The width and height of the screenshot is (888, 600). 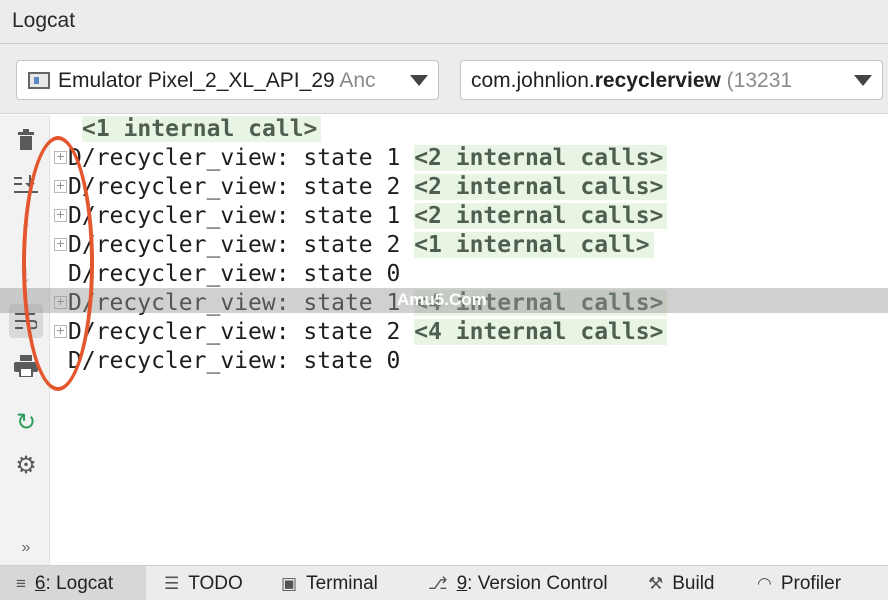 I want to click on tab-terminal: ▣ Terminal, so click(x=337, y=583).